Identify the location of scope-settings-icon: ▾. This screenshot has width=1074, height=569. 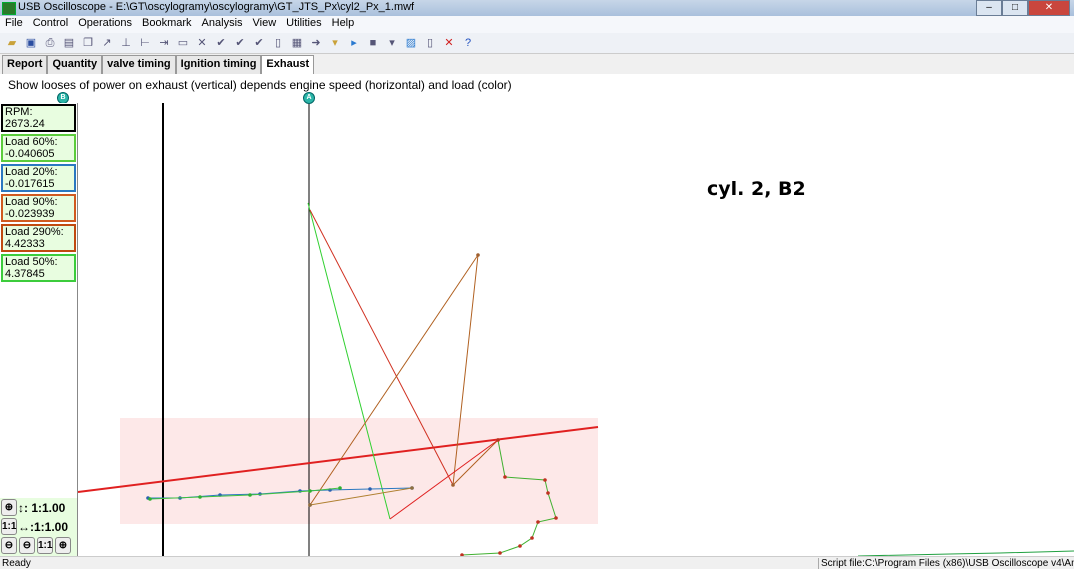
(392, 43).